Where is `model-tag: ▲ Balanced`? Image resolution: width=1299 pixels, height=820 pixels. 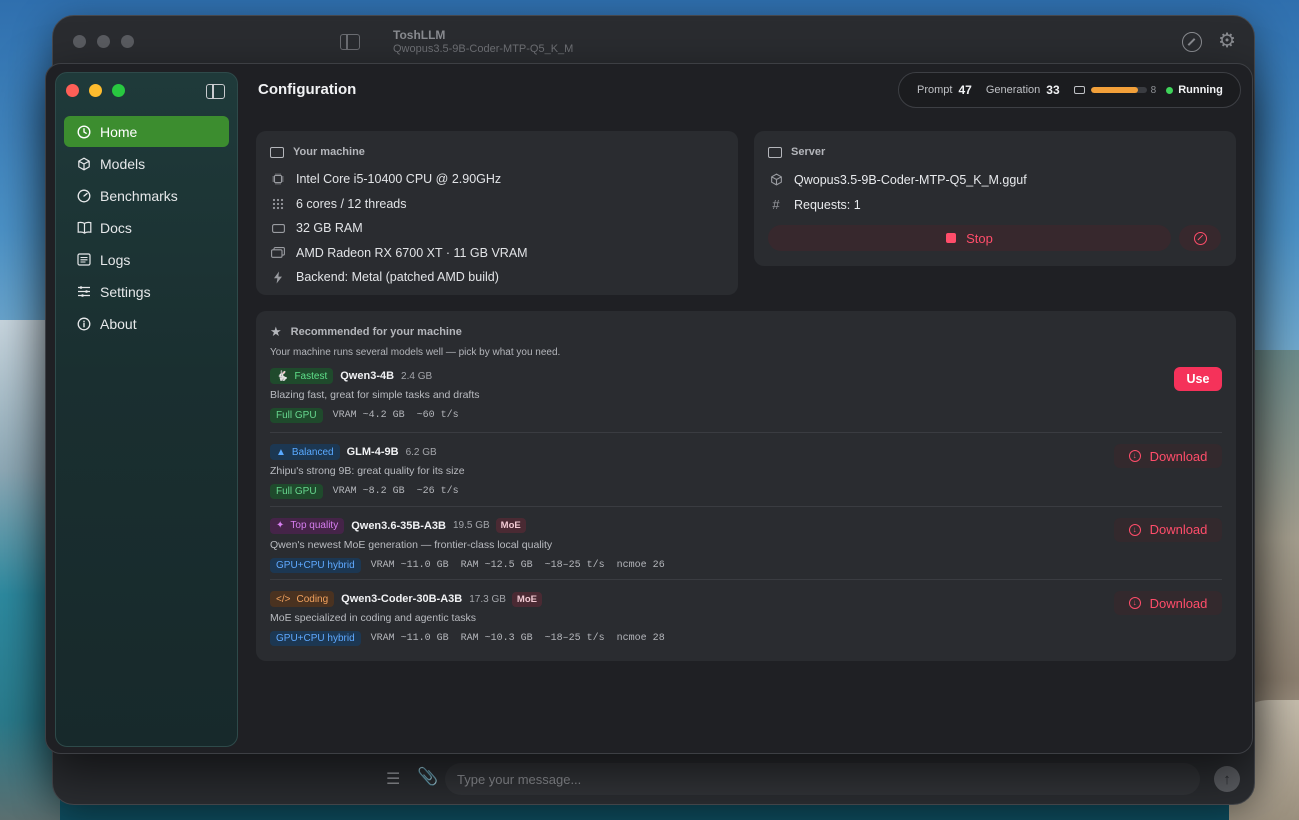 model-tag: ▲ Balanced is located at coordinates (305, 452).